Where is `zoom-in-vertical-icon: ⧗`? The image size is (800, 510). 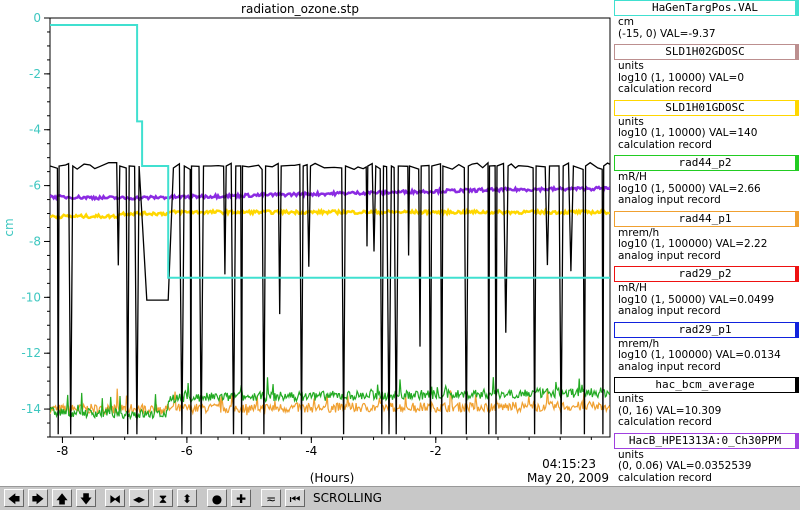 zoom-in-vertical-icon: ⧗ is located at coordinates (163, 499).